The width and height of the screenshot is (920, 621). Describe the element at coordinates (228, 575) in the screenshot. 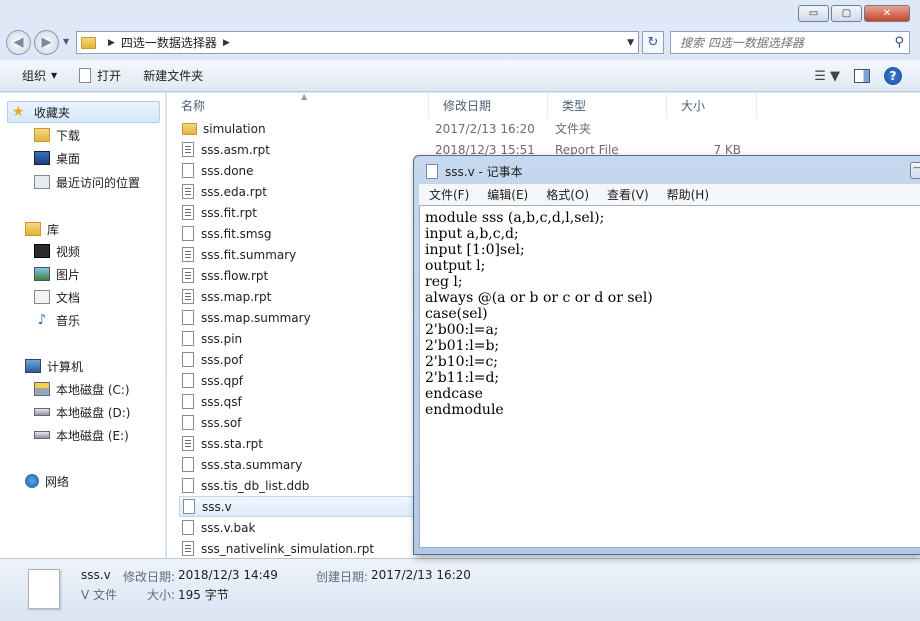

I see `status-modified-value: 2018/12/3 14:49` at that location.